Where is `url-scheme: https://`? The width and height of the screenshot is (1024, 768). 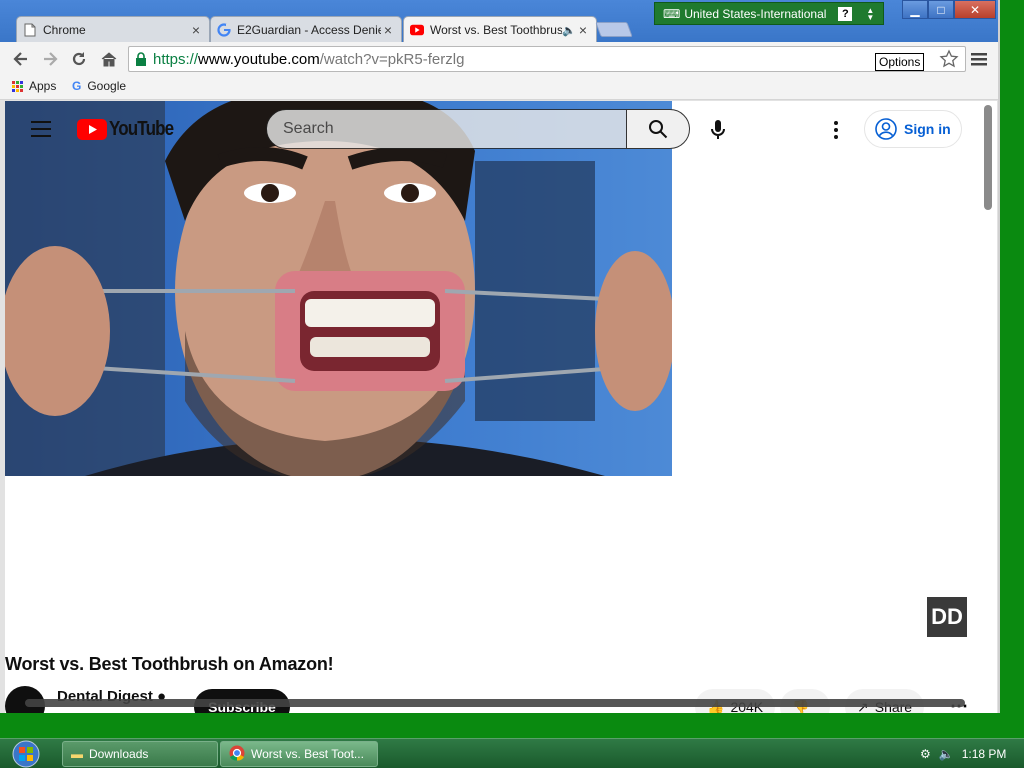 url-scheme: https:// is located at coordinates (176, 59).